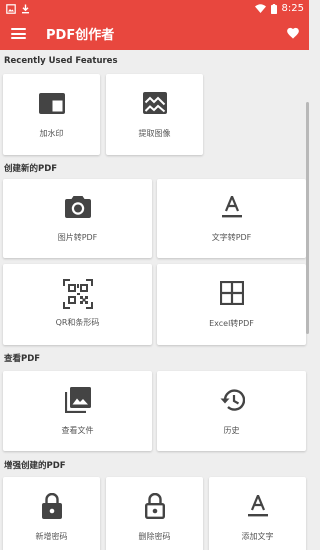 Image resolution: width=320 pixels, height=550 pixels. I want to click on card-label: 图片转PDF, so click(77, 237).